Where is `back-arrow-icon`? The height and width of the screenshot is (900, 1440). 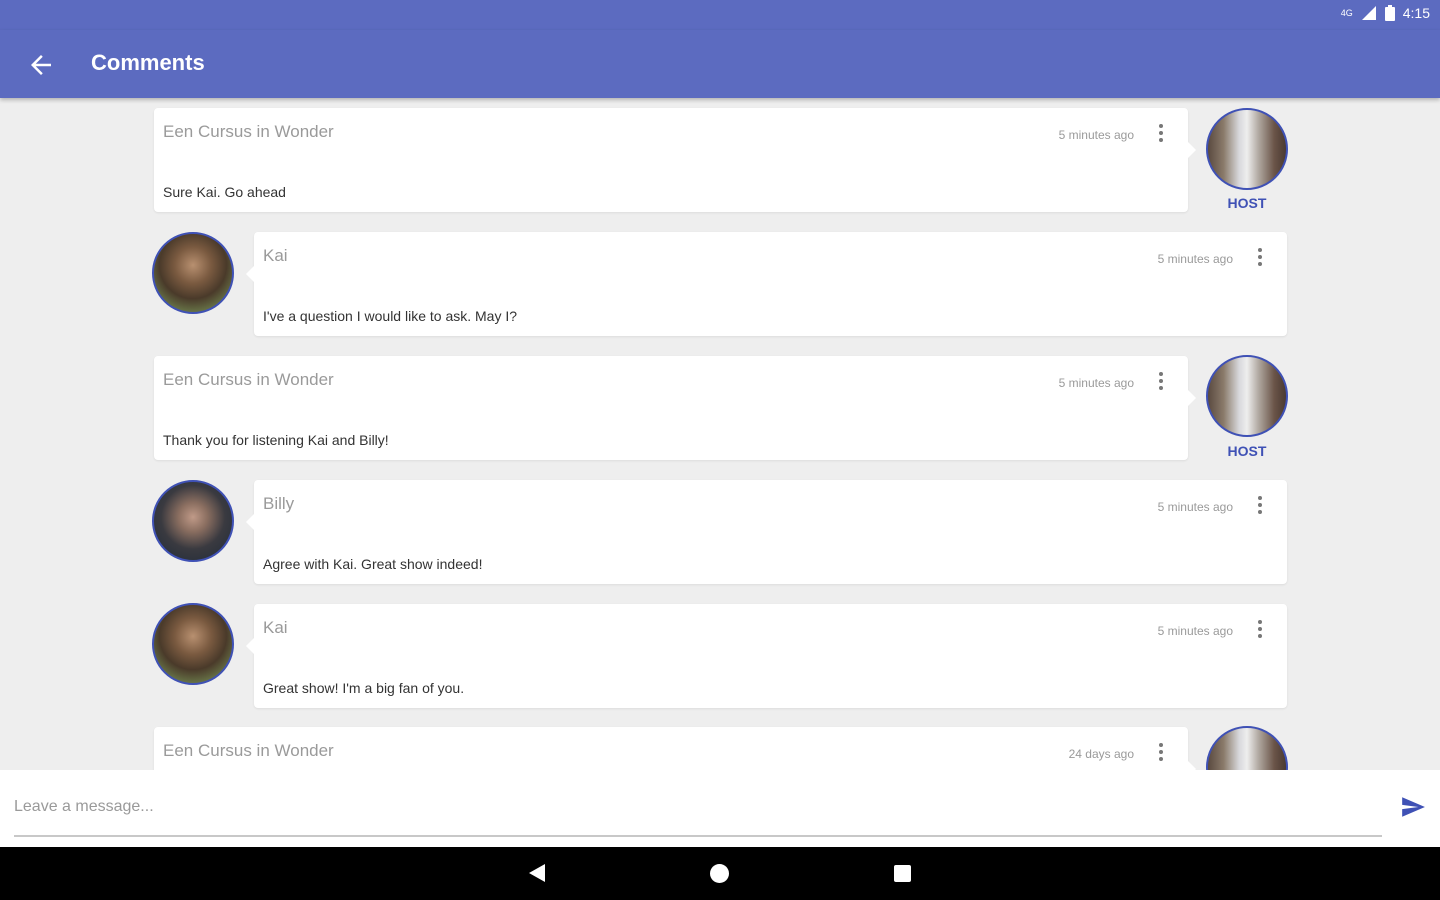
back-arrow-icon is located at coordinates (41, 65).